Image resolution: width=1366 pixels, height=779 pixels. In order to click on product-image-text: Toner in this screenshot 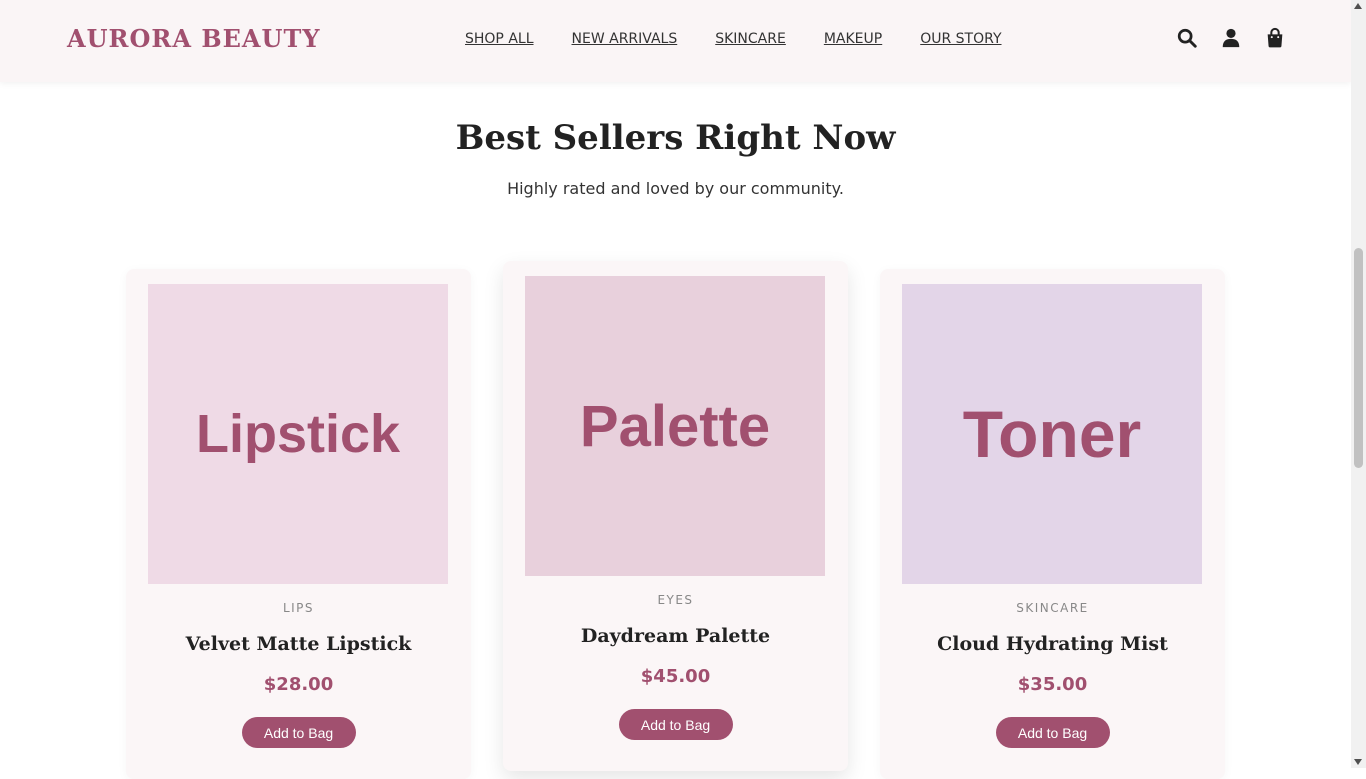, I will do `click(1052, 434)`.